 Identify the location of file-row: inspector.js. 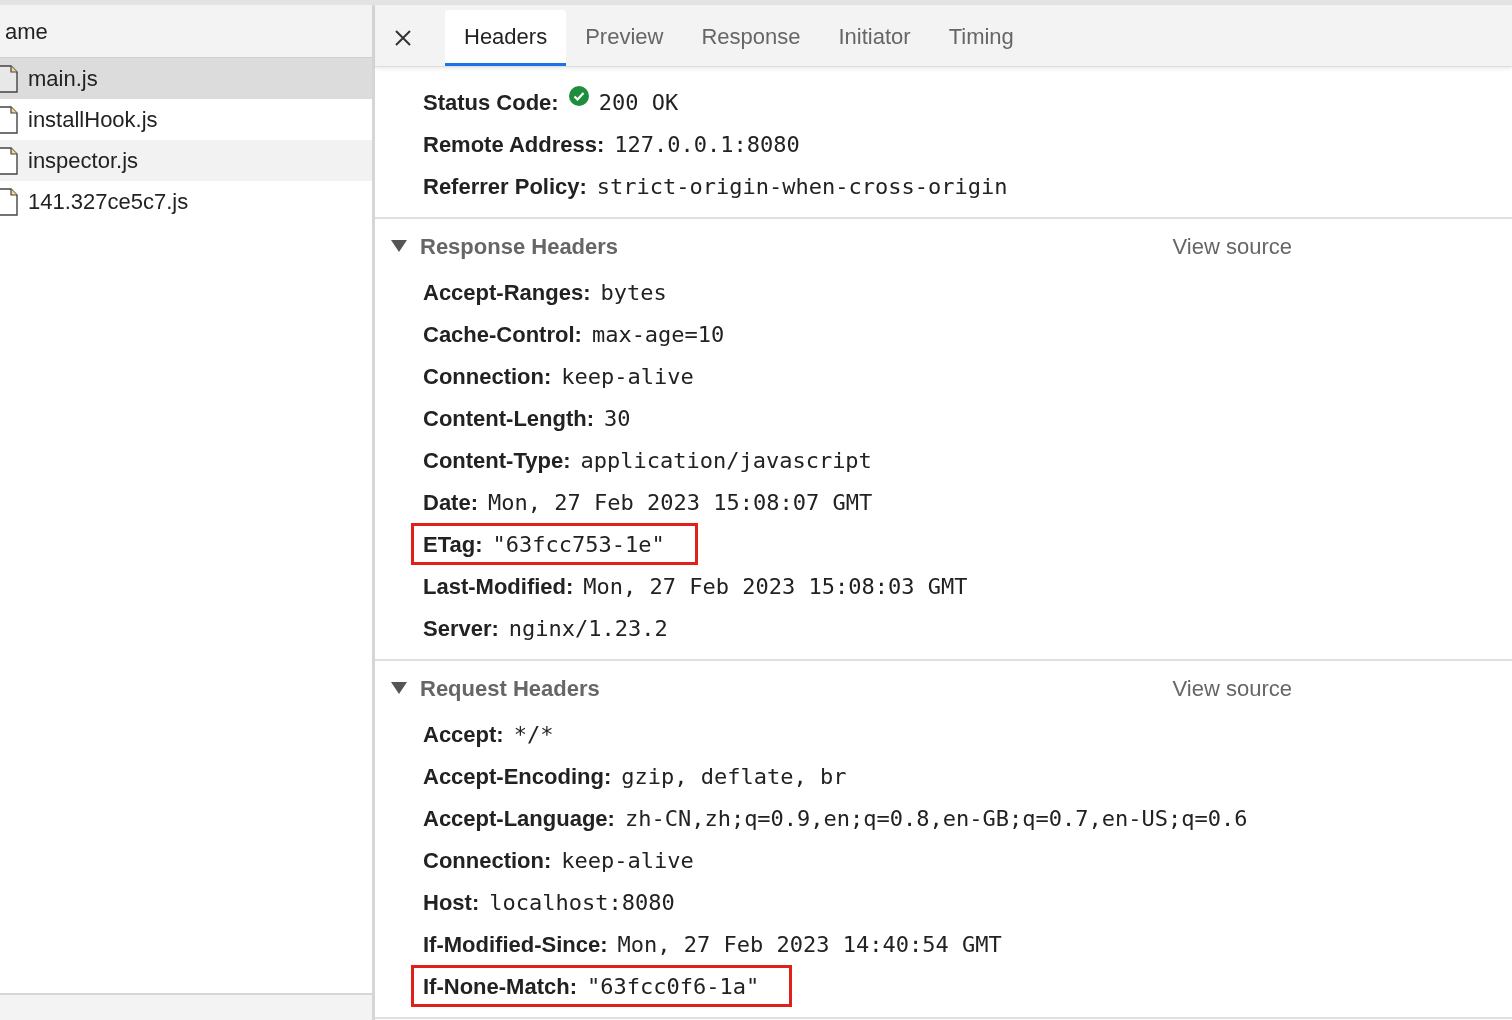
(186, 160).